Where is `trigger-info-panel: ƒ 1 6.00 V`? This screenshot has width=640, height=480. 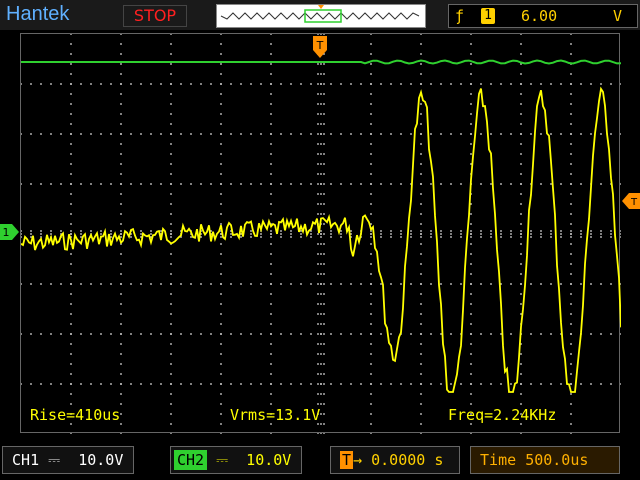
trigger-info-panel: ƒ 1 6.00 V is located at coordinates (543, 16).